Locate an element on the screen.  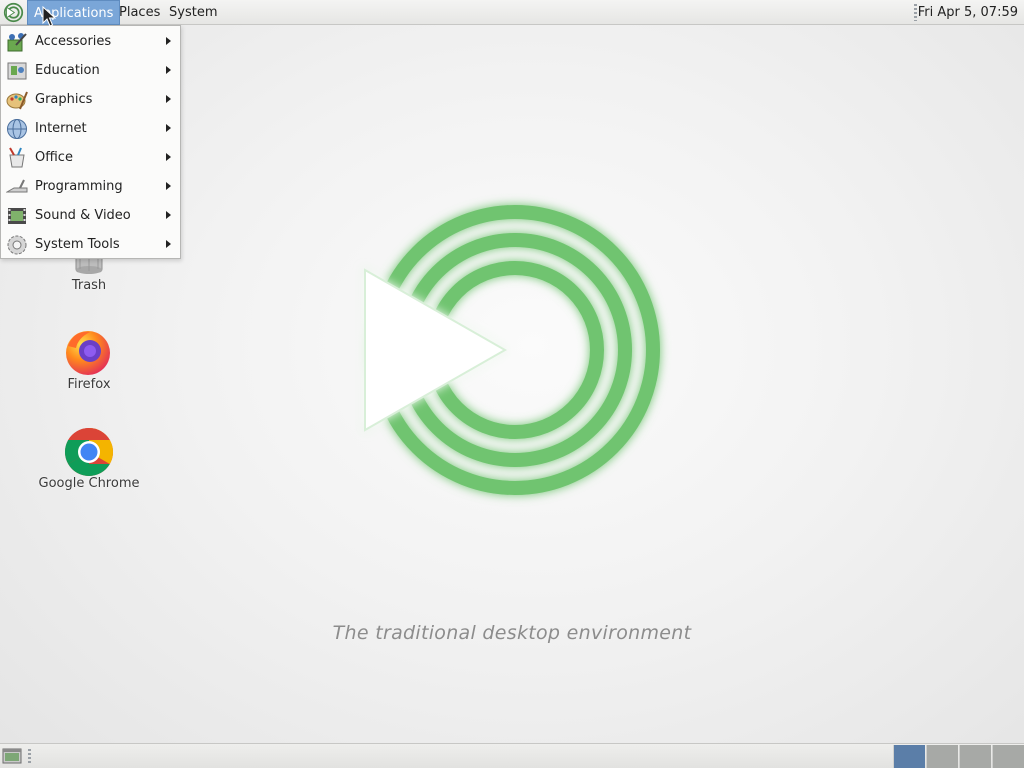
menu-item-label: System Tools is located at coordinates (77, 244).